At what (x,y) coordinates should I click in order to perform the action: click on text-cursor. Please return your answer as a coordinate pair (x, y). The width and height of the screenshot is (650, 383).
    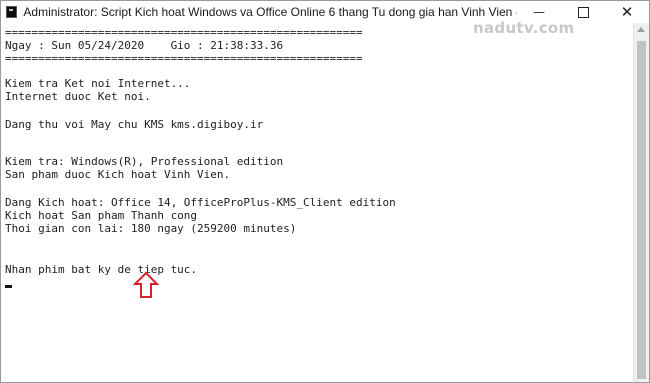
    Looking at the image, I should click on (8, 286).